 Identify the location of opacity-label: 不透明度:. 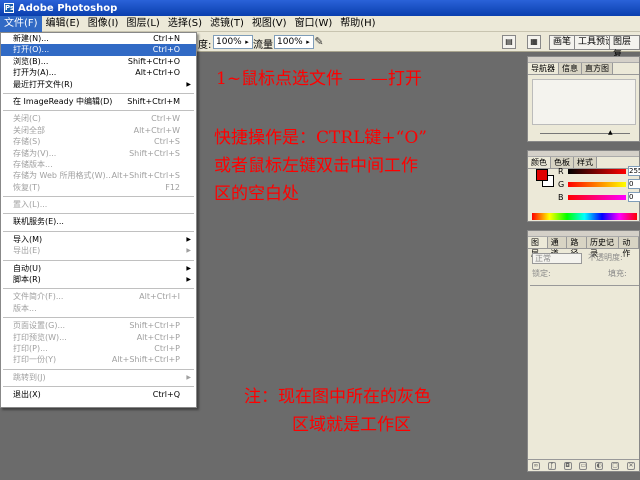
(605, 257).